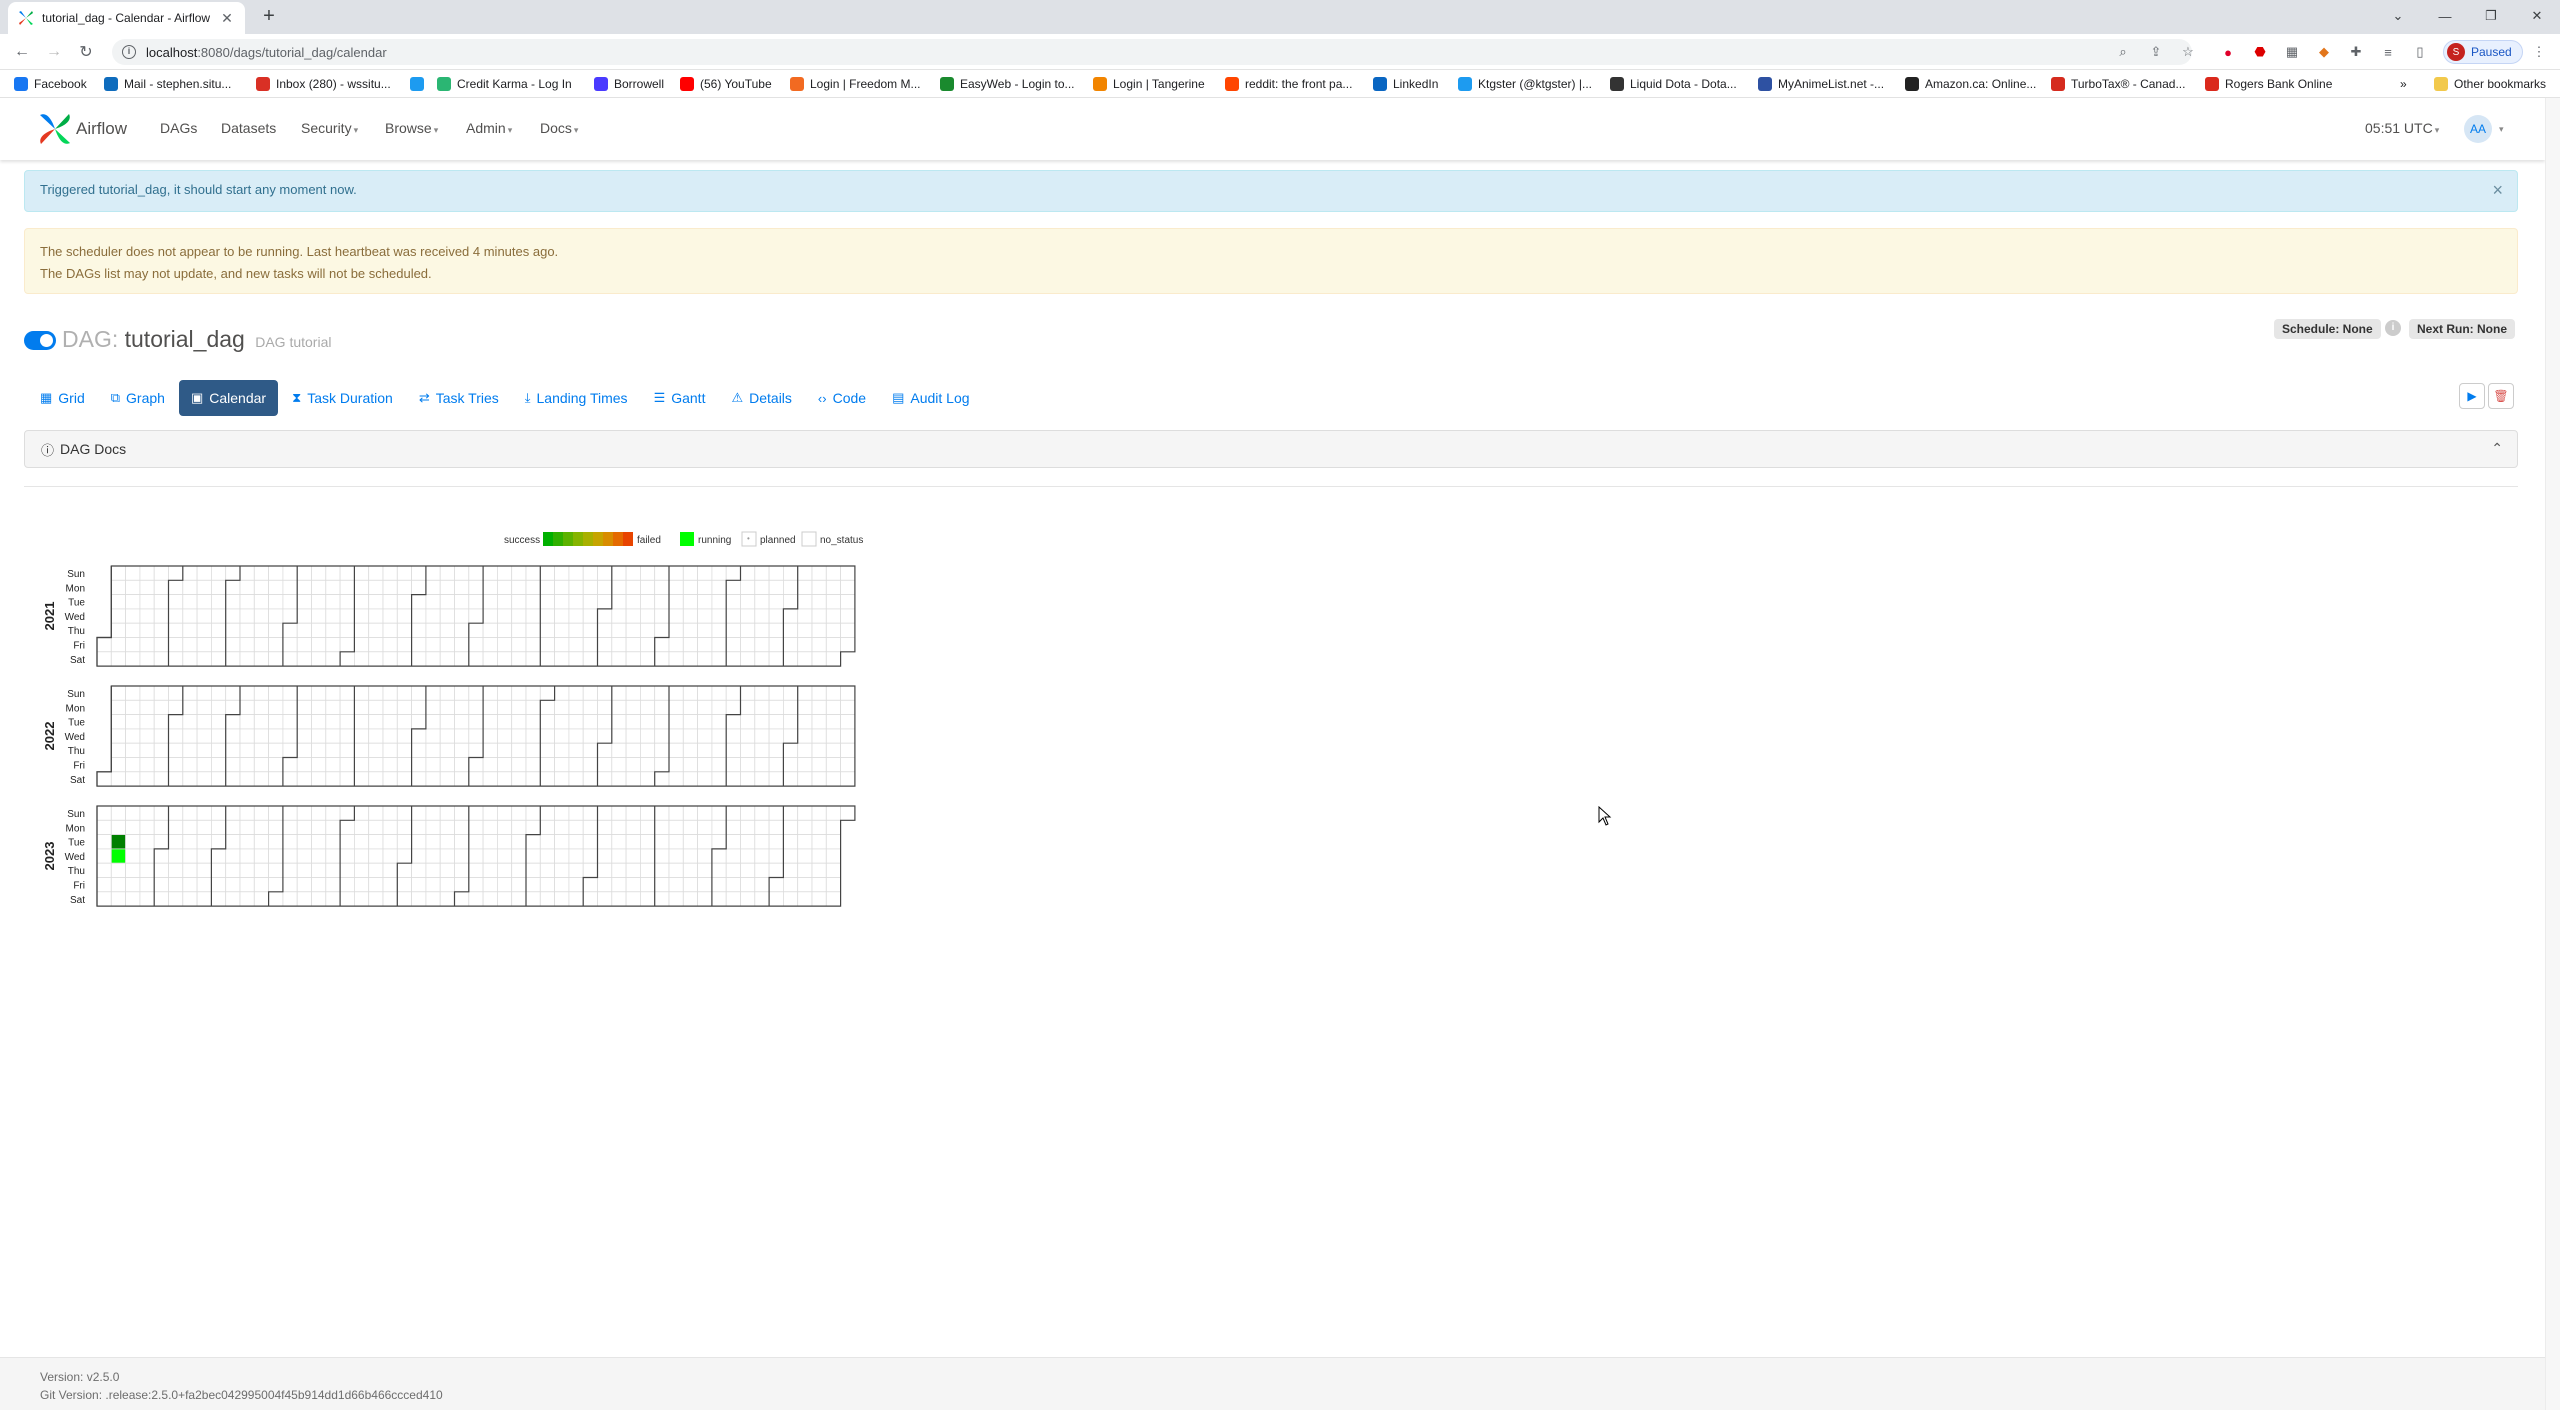 The image size is (2560, 1410). Describe the element at coordinates (2491, 16) in the screenshot. I see `restore-icon: ❐` at that location.